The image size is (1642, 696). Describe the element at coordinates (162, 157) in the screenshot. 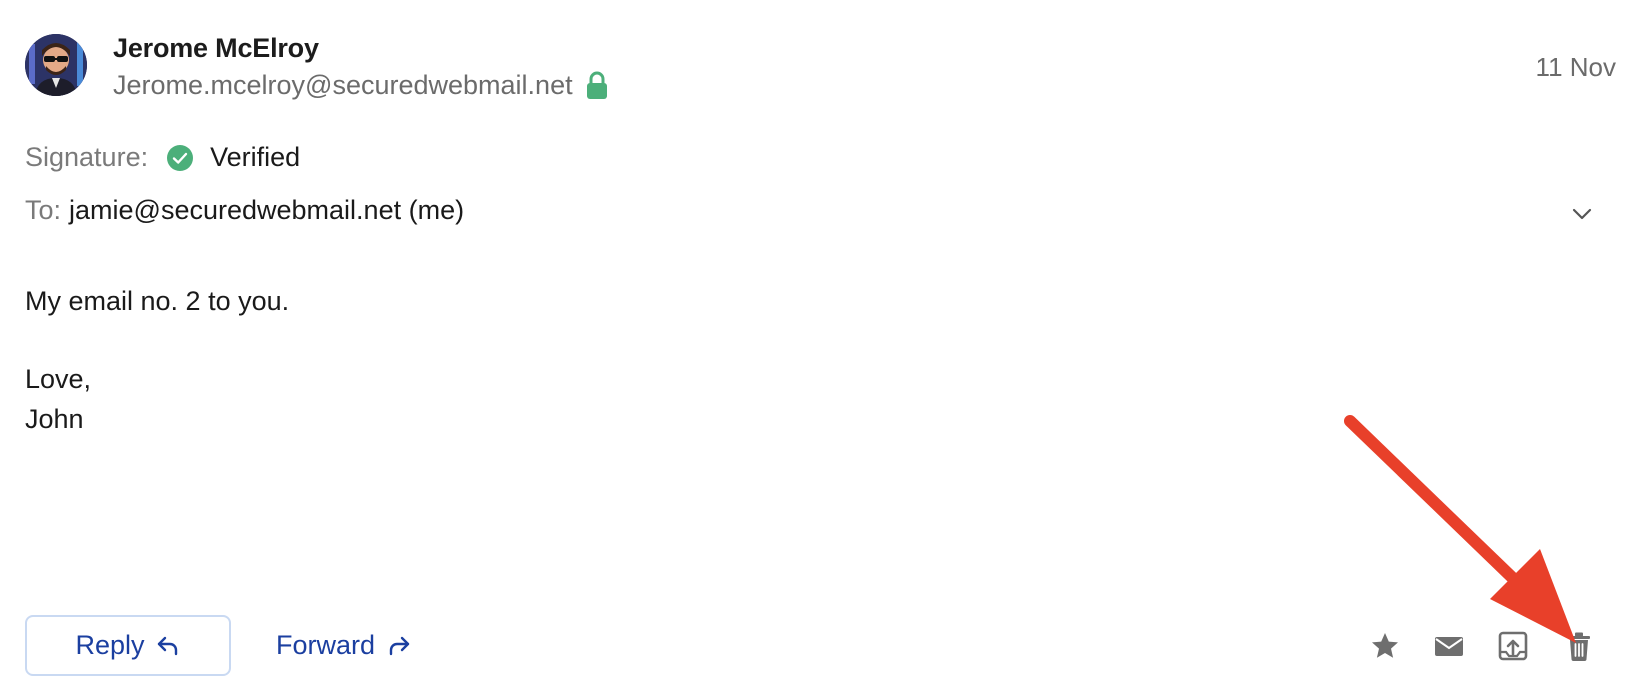

I see `signature-row: Signature: Verified` at that location.